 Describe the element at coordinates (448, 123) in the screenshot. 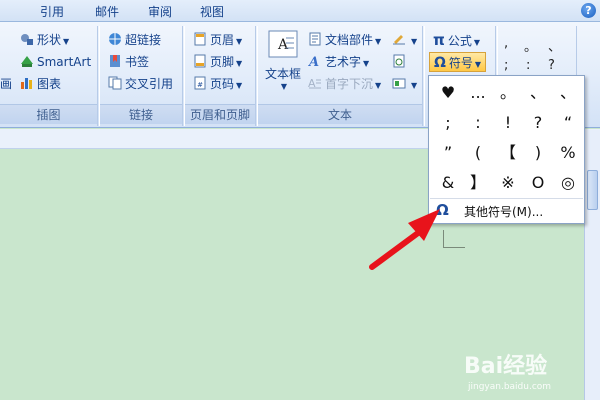

I see `symbol-cell: ;` at that location.